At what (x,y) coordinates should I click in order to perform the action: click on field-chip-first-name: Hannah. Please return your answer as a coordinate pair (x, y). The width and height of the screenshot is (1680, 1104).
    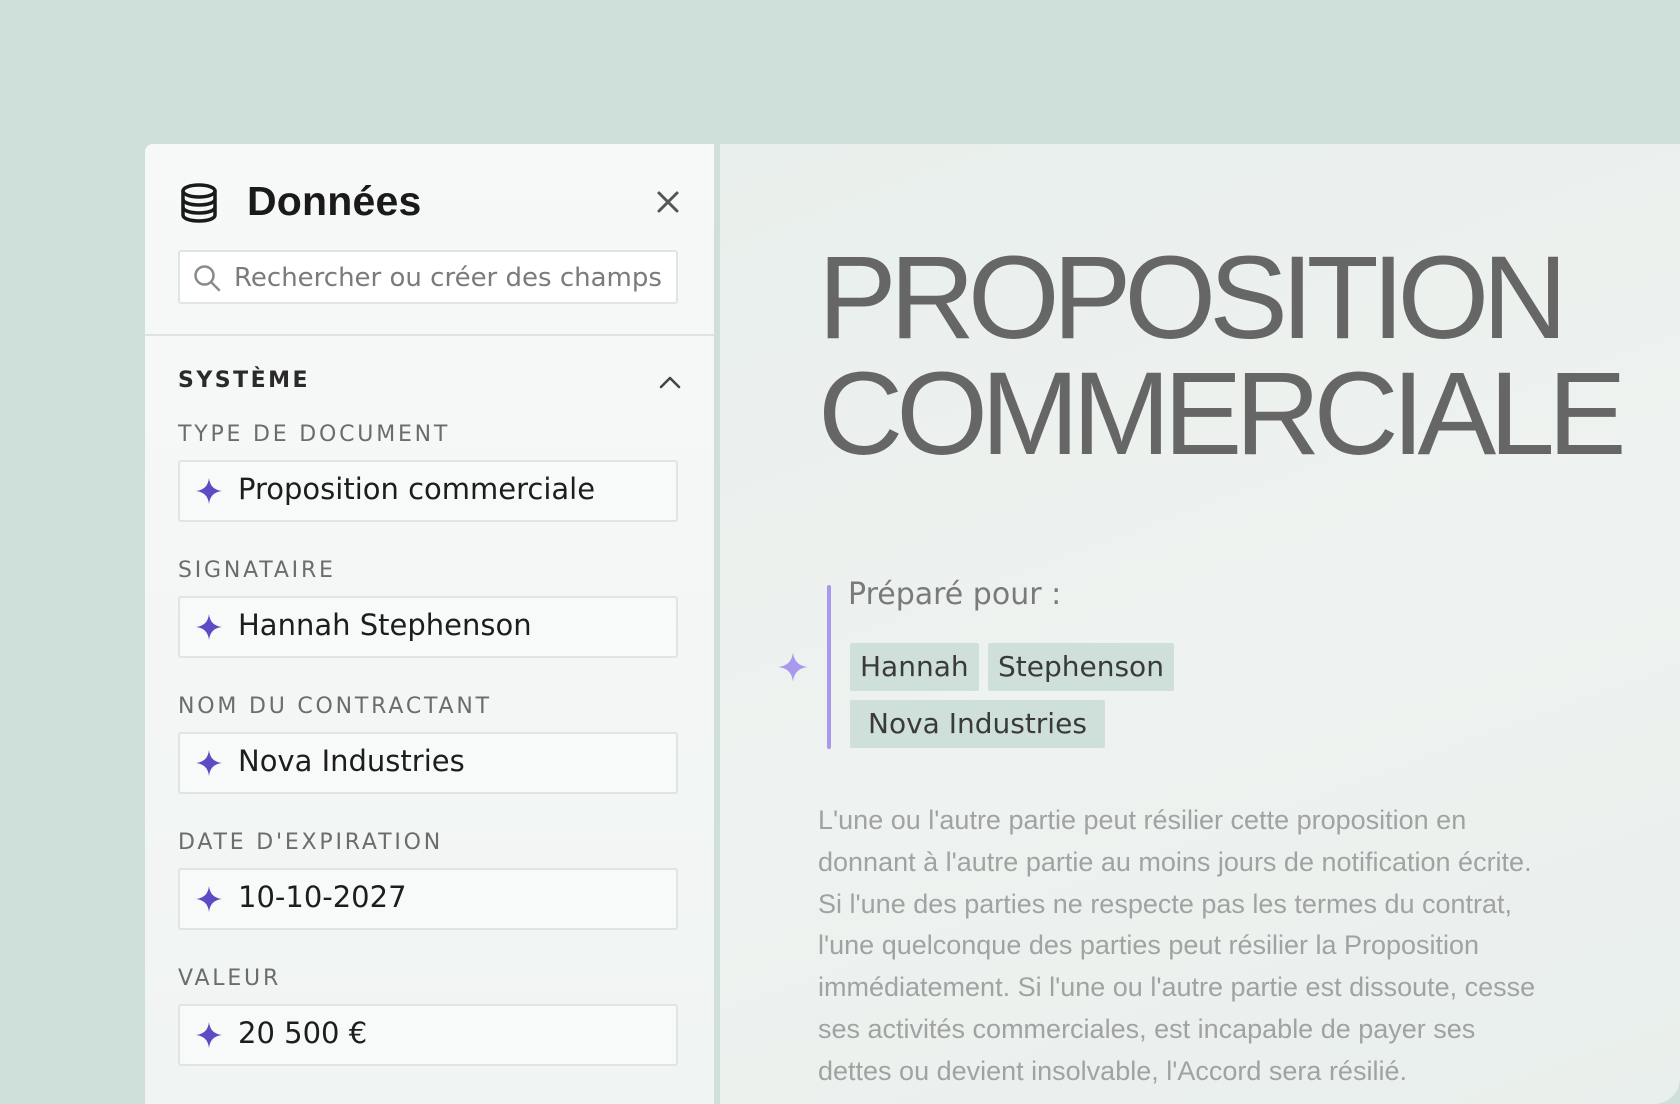
    Looking at the image, I should click on (914, 667).